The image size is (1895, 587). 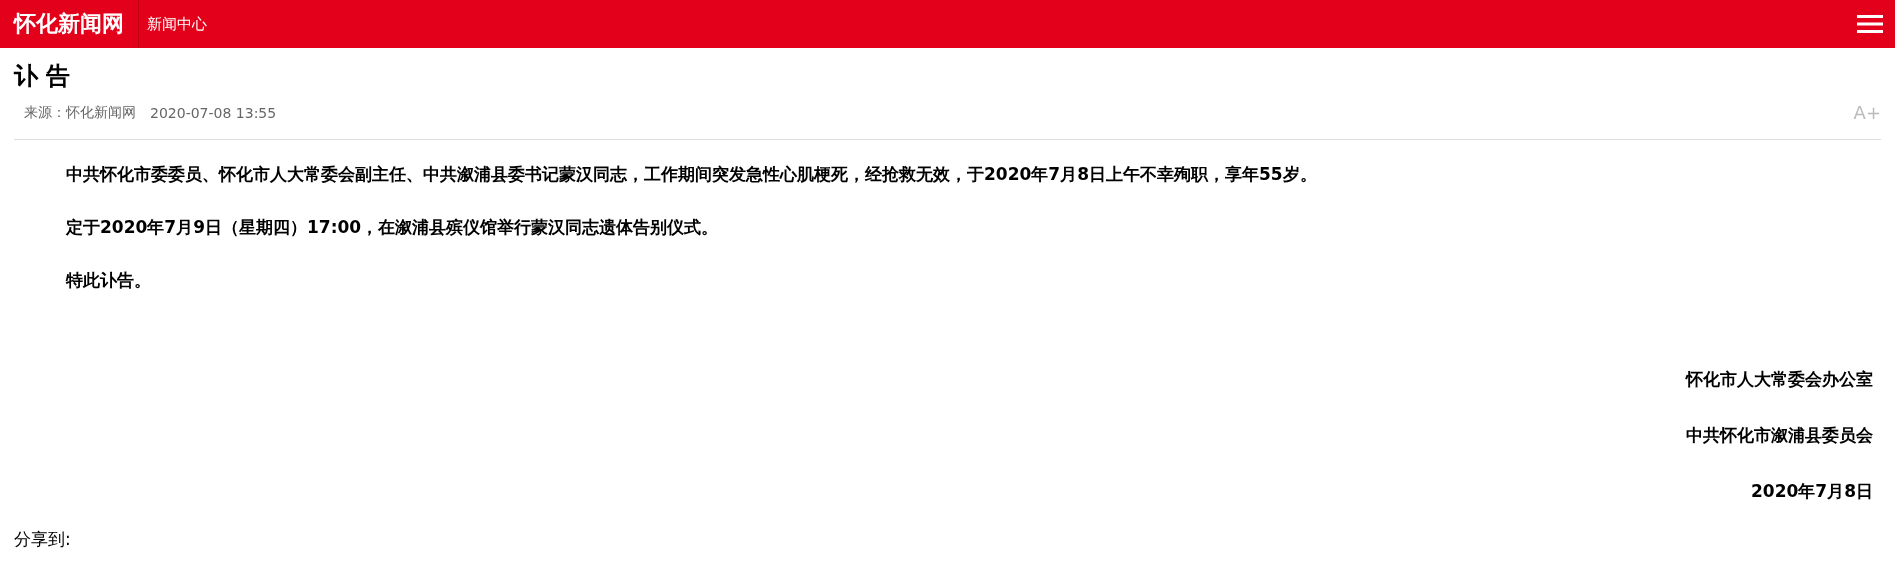 I want to click on menu-icon, so click(x=1870, y=24).